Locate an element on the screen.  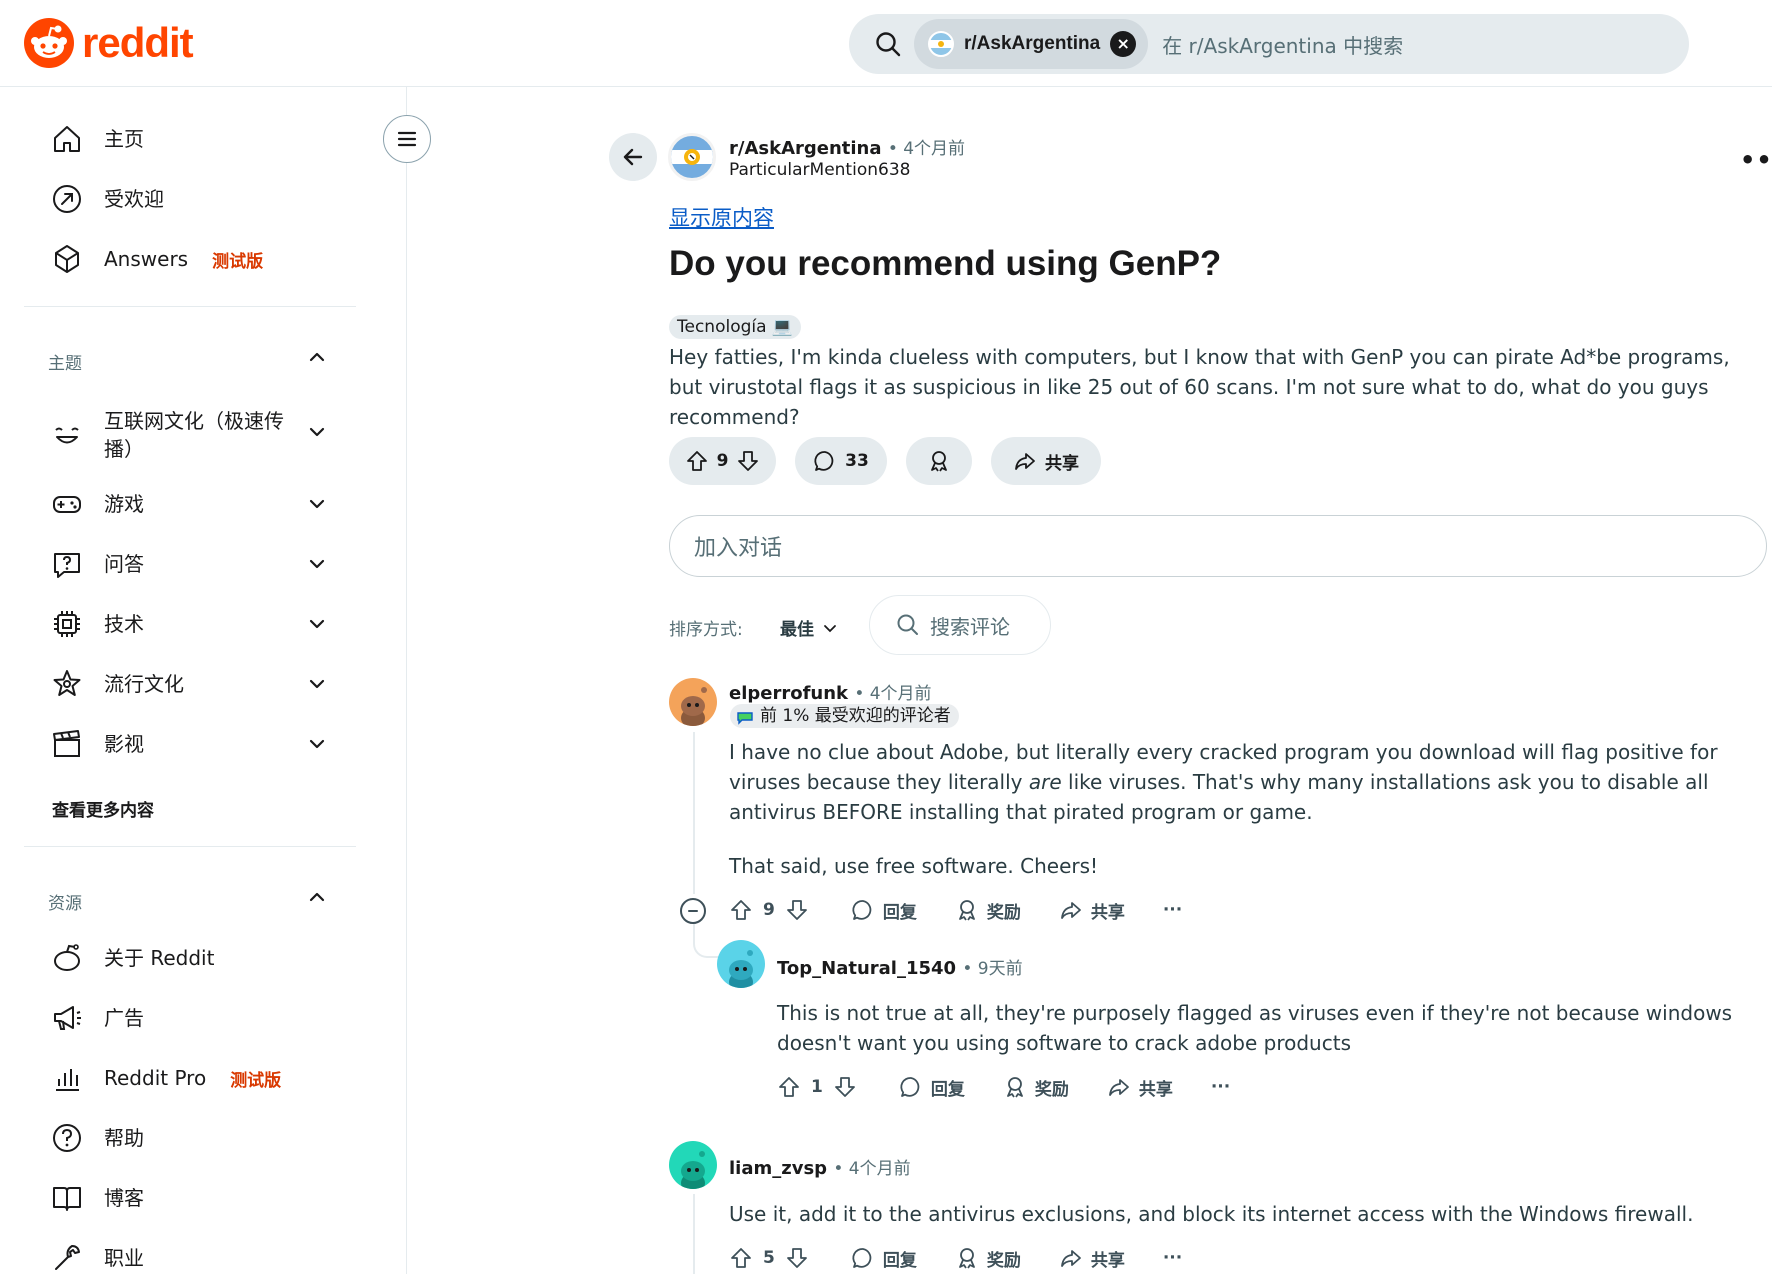
post-share-button: 共享 is located at coordinates (1046, 461).